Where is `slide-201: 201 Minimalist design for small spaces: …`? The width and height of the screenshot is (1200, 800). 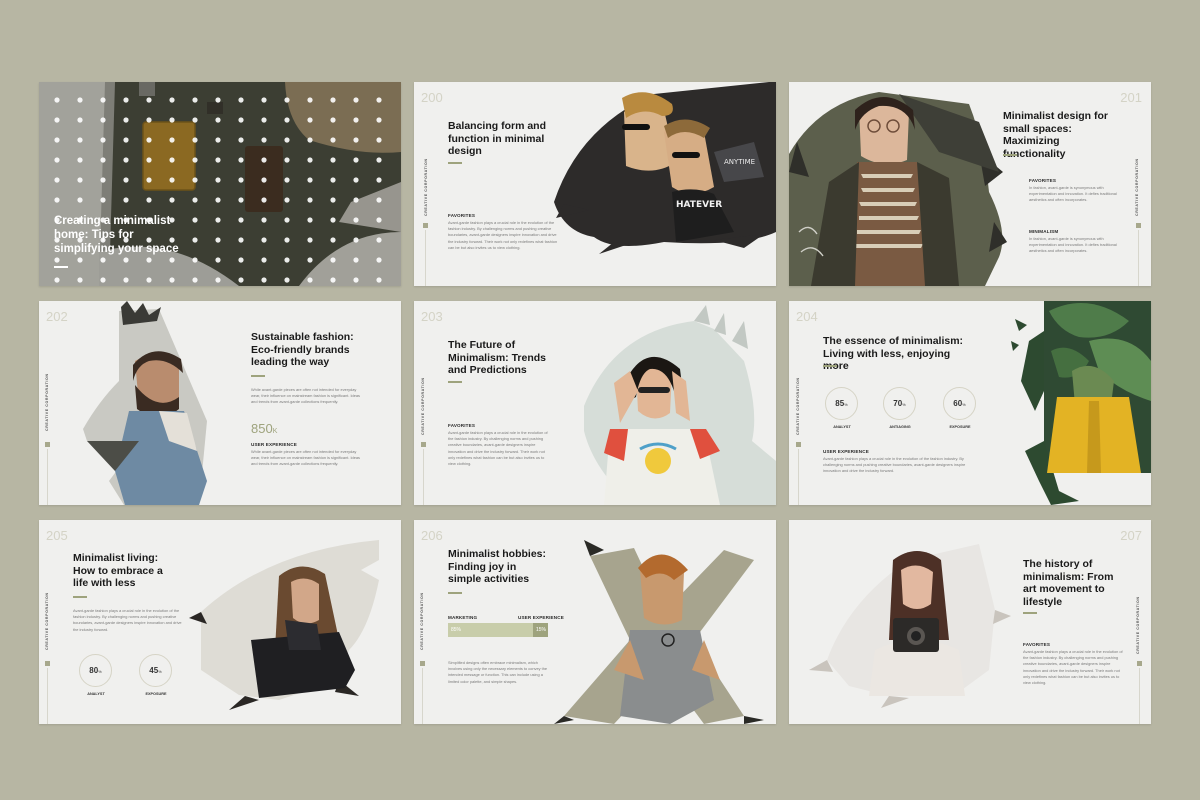
slide-201: 201 Minimalist design for small spaces: … is located at coordinates (970, 184).